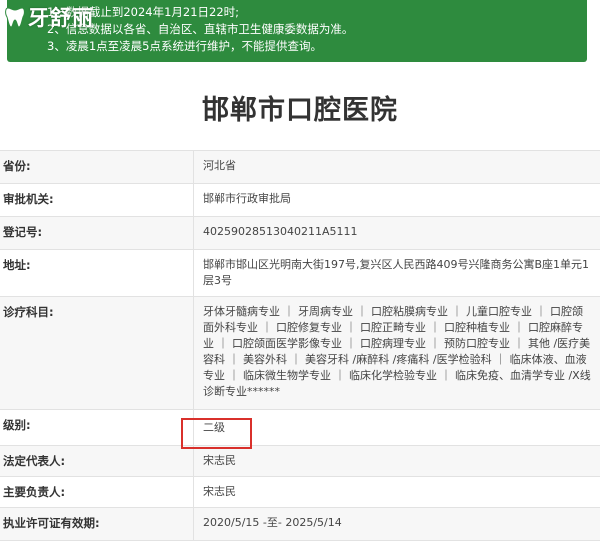 This screenshot has width=600, height=545. What do you see at coordinates (300, 428) in the screenshot?
I see `table-row-level: 级别: 二级` at bounding box center [300, 428].